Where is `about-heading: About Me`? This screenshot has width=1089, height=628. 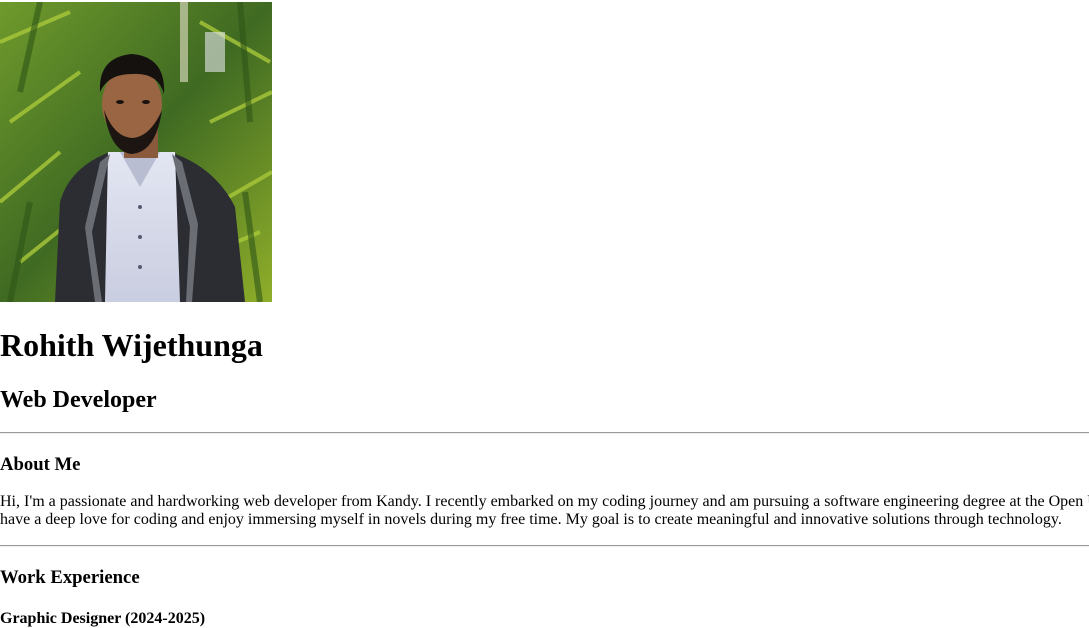
about-heading: About Me is located at coordinates (40, 464).